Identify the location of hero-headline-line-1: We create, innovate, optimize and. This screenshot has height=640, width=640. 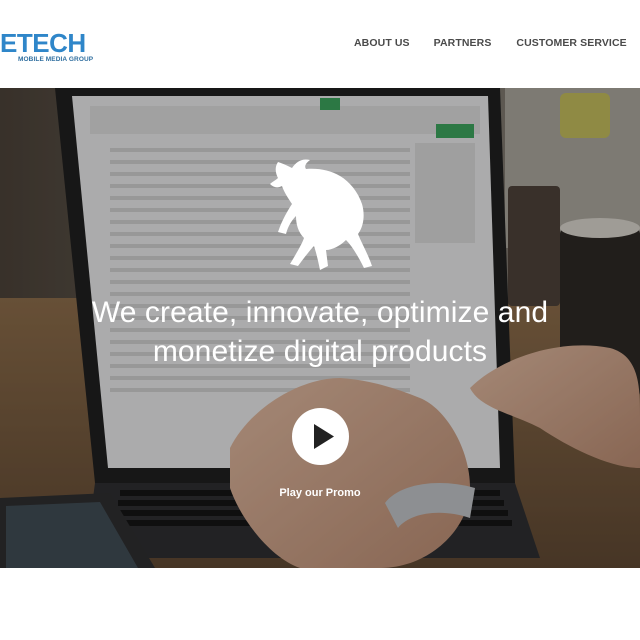
(320, 312).